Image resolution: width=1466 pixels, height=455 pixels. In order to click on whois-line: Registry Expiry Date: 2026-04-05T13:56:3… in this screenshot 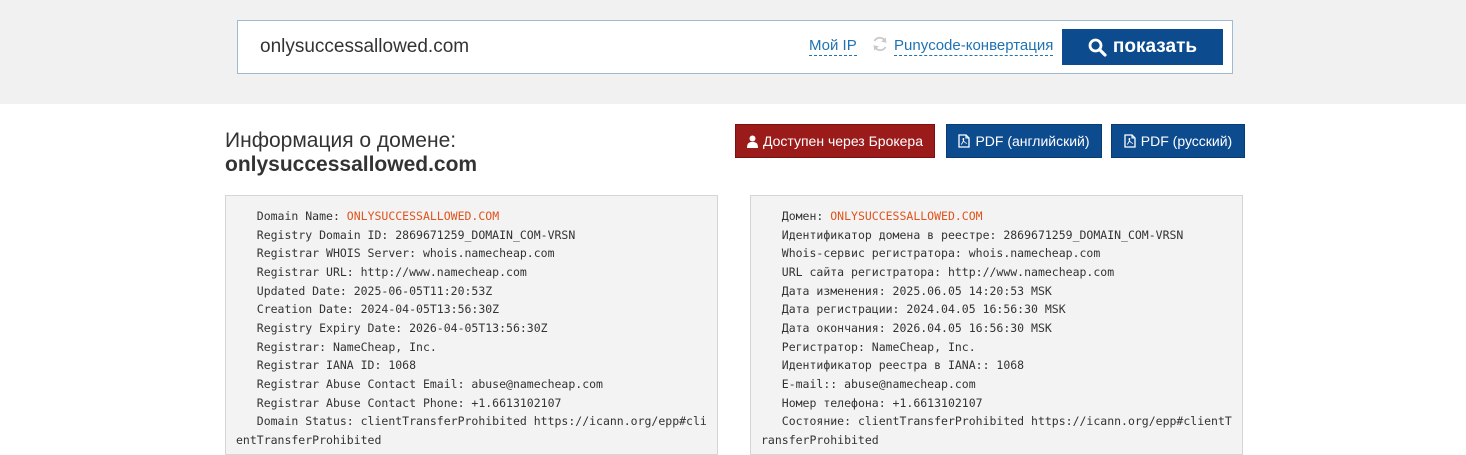, I will do `click(392, 328)`.